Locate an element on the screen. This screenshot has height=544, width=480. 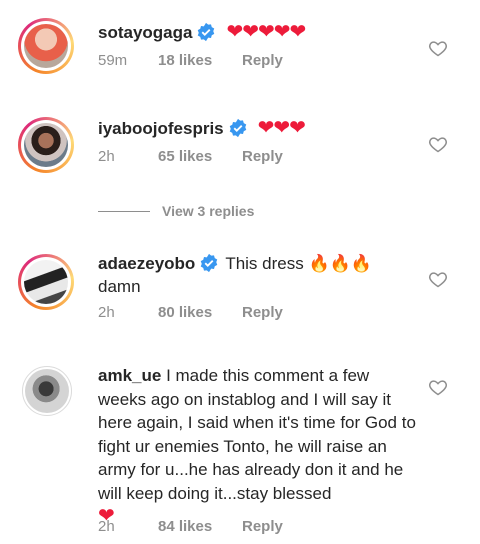
comment-meta: 2h 65 likes Reply is located at coordinates (190, 156).